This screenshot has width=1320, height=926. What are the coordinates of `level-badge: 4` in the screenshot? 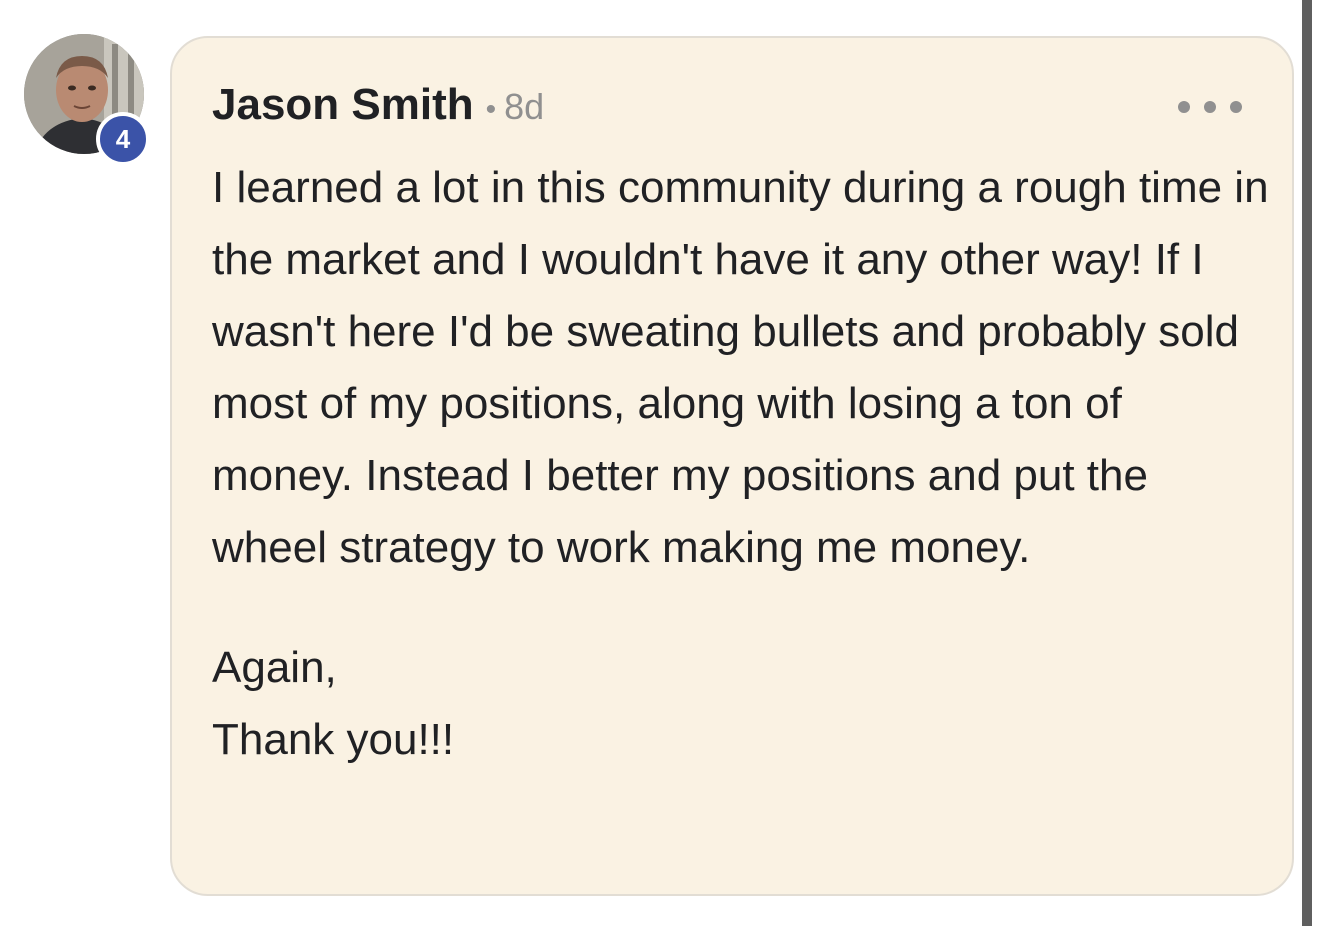 It's located at (123, 139).